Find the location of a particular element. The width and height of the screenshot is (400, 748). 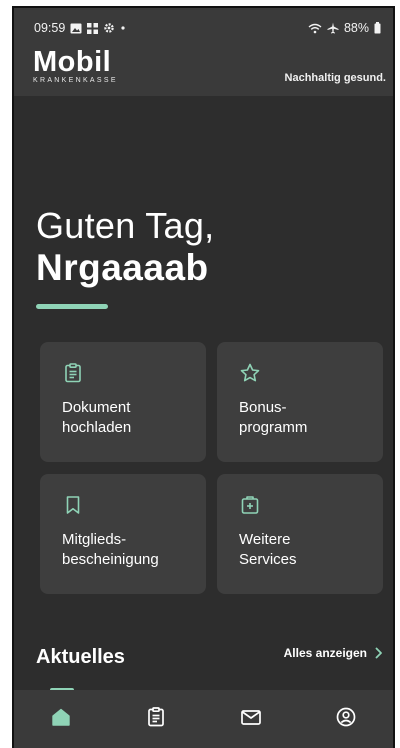

settings-icon is located at coordinates (109, 28).